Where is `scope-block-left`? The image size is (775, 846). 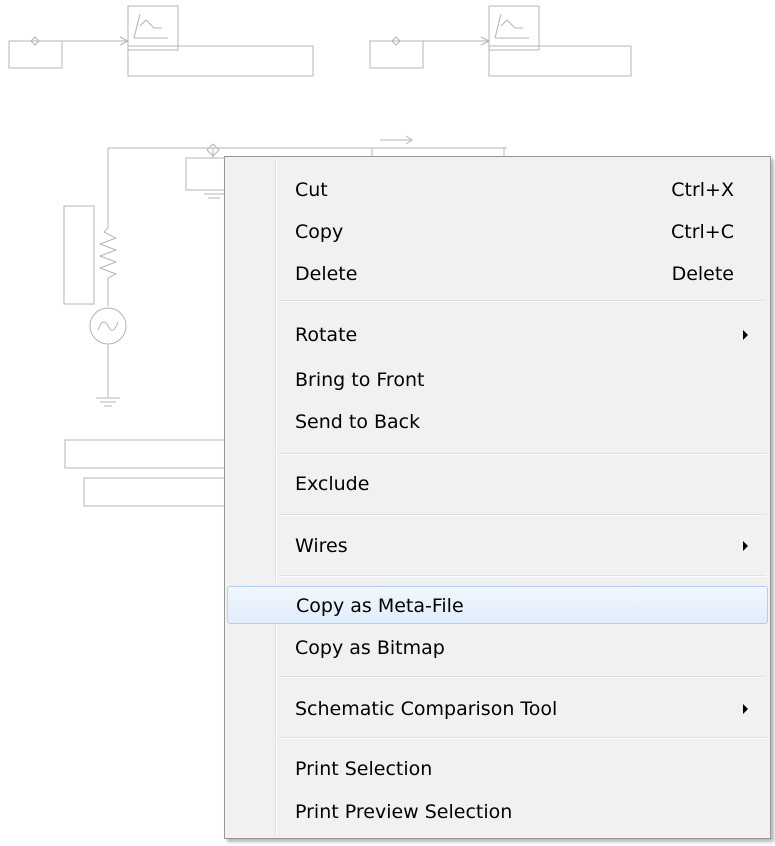 scope-block-left is located at coordinates (220, 41).